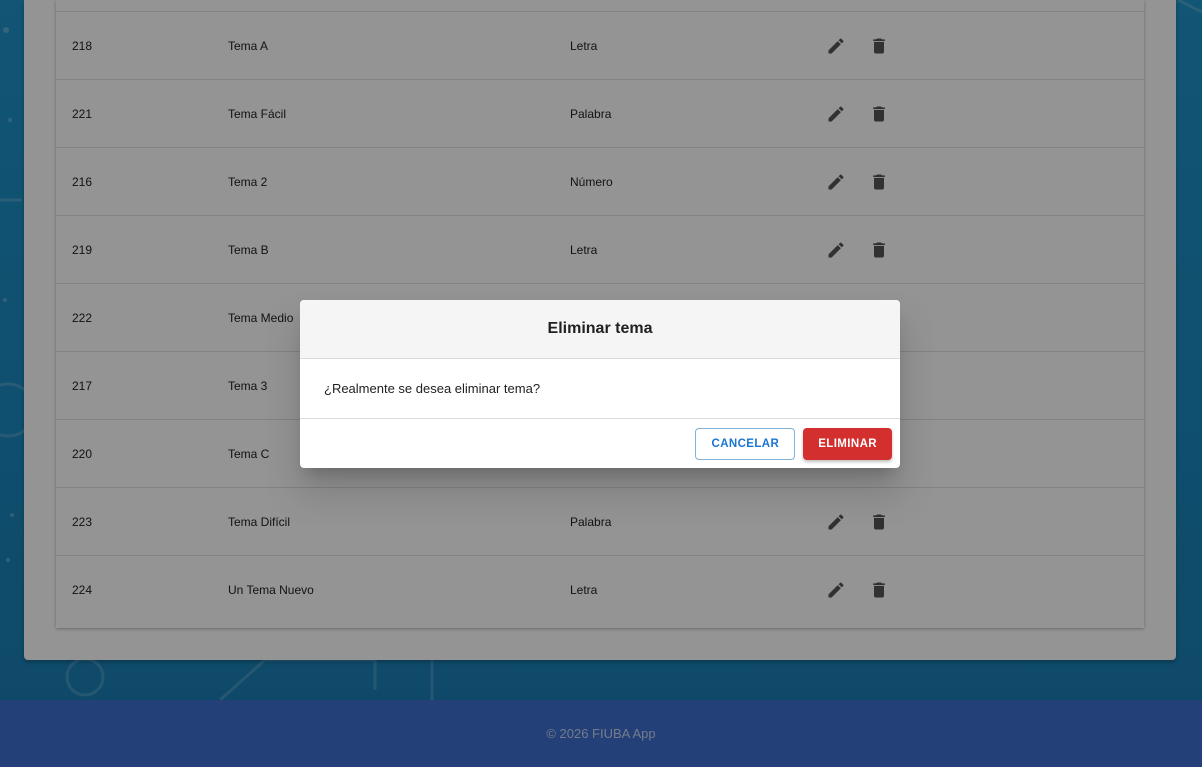  I want to click on dialog-actions: CANCELAR ELIMINAR, so click(600, 443).